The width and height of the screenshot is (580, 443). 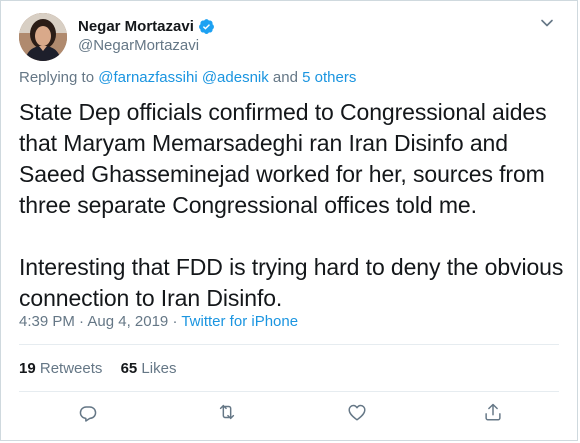 I want to click on timestamp: 4:39 PM · Aug 4, 2019, so click(x=93, y=321).